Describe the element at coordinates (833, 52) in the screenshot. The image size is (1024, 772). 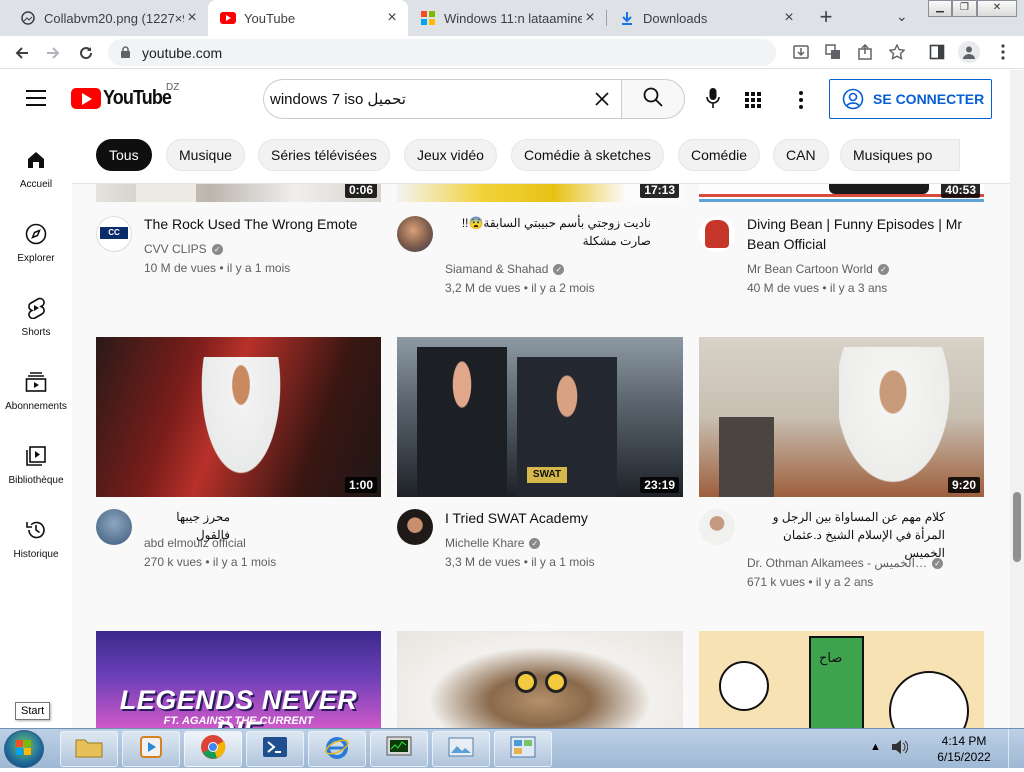
I see `translate-icon` at that location.